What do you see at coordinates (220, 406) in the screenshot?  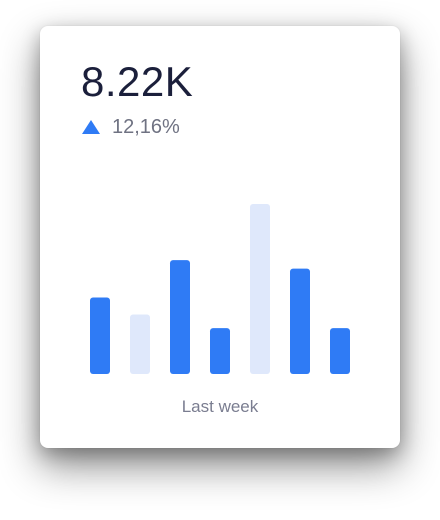 I see `period-label: Last week` at bounding box center [220, 406].